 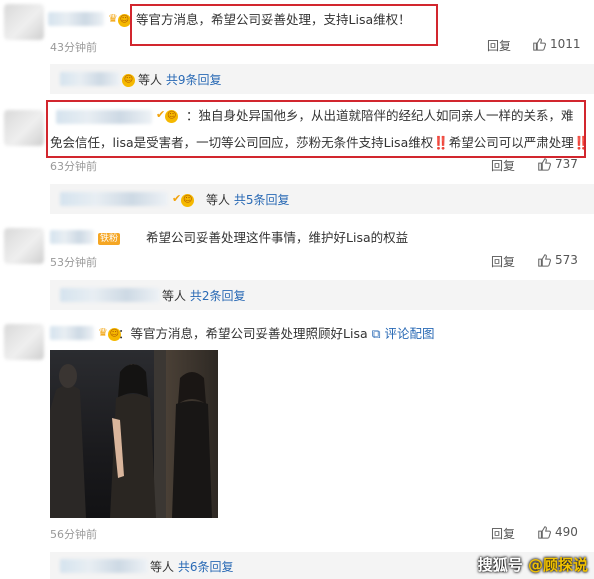 What do you see at coordinates (218, 296) in the screenshot?
I see `more-replies-link: 共2条回复` at bounding box center [218, 296].